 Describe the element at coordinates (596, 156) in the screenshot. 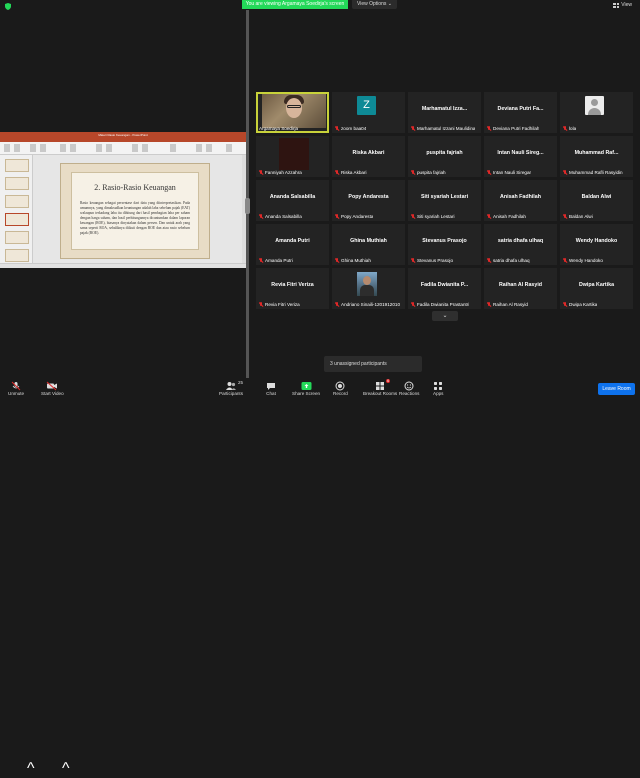

I see `participant-tile: Muhammad Raf... Muhammad Rafli Rasyidin` at that location.